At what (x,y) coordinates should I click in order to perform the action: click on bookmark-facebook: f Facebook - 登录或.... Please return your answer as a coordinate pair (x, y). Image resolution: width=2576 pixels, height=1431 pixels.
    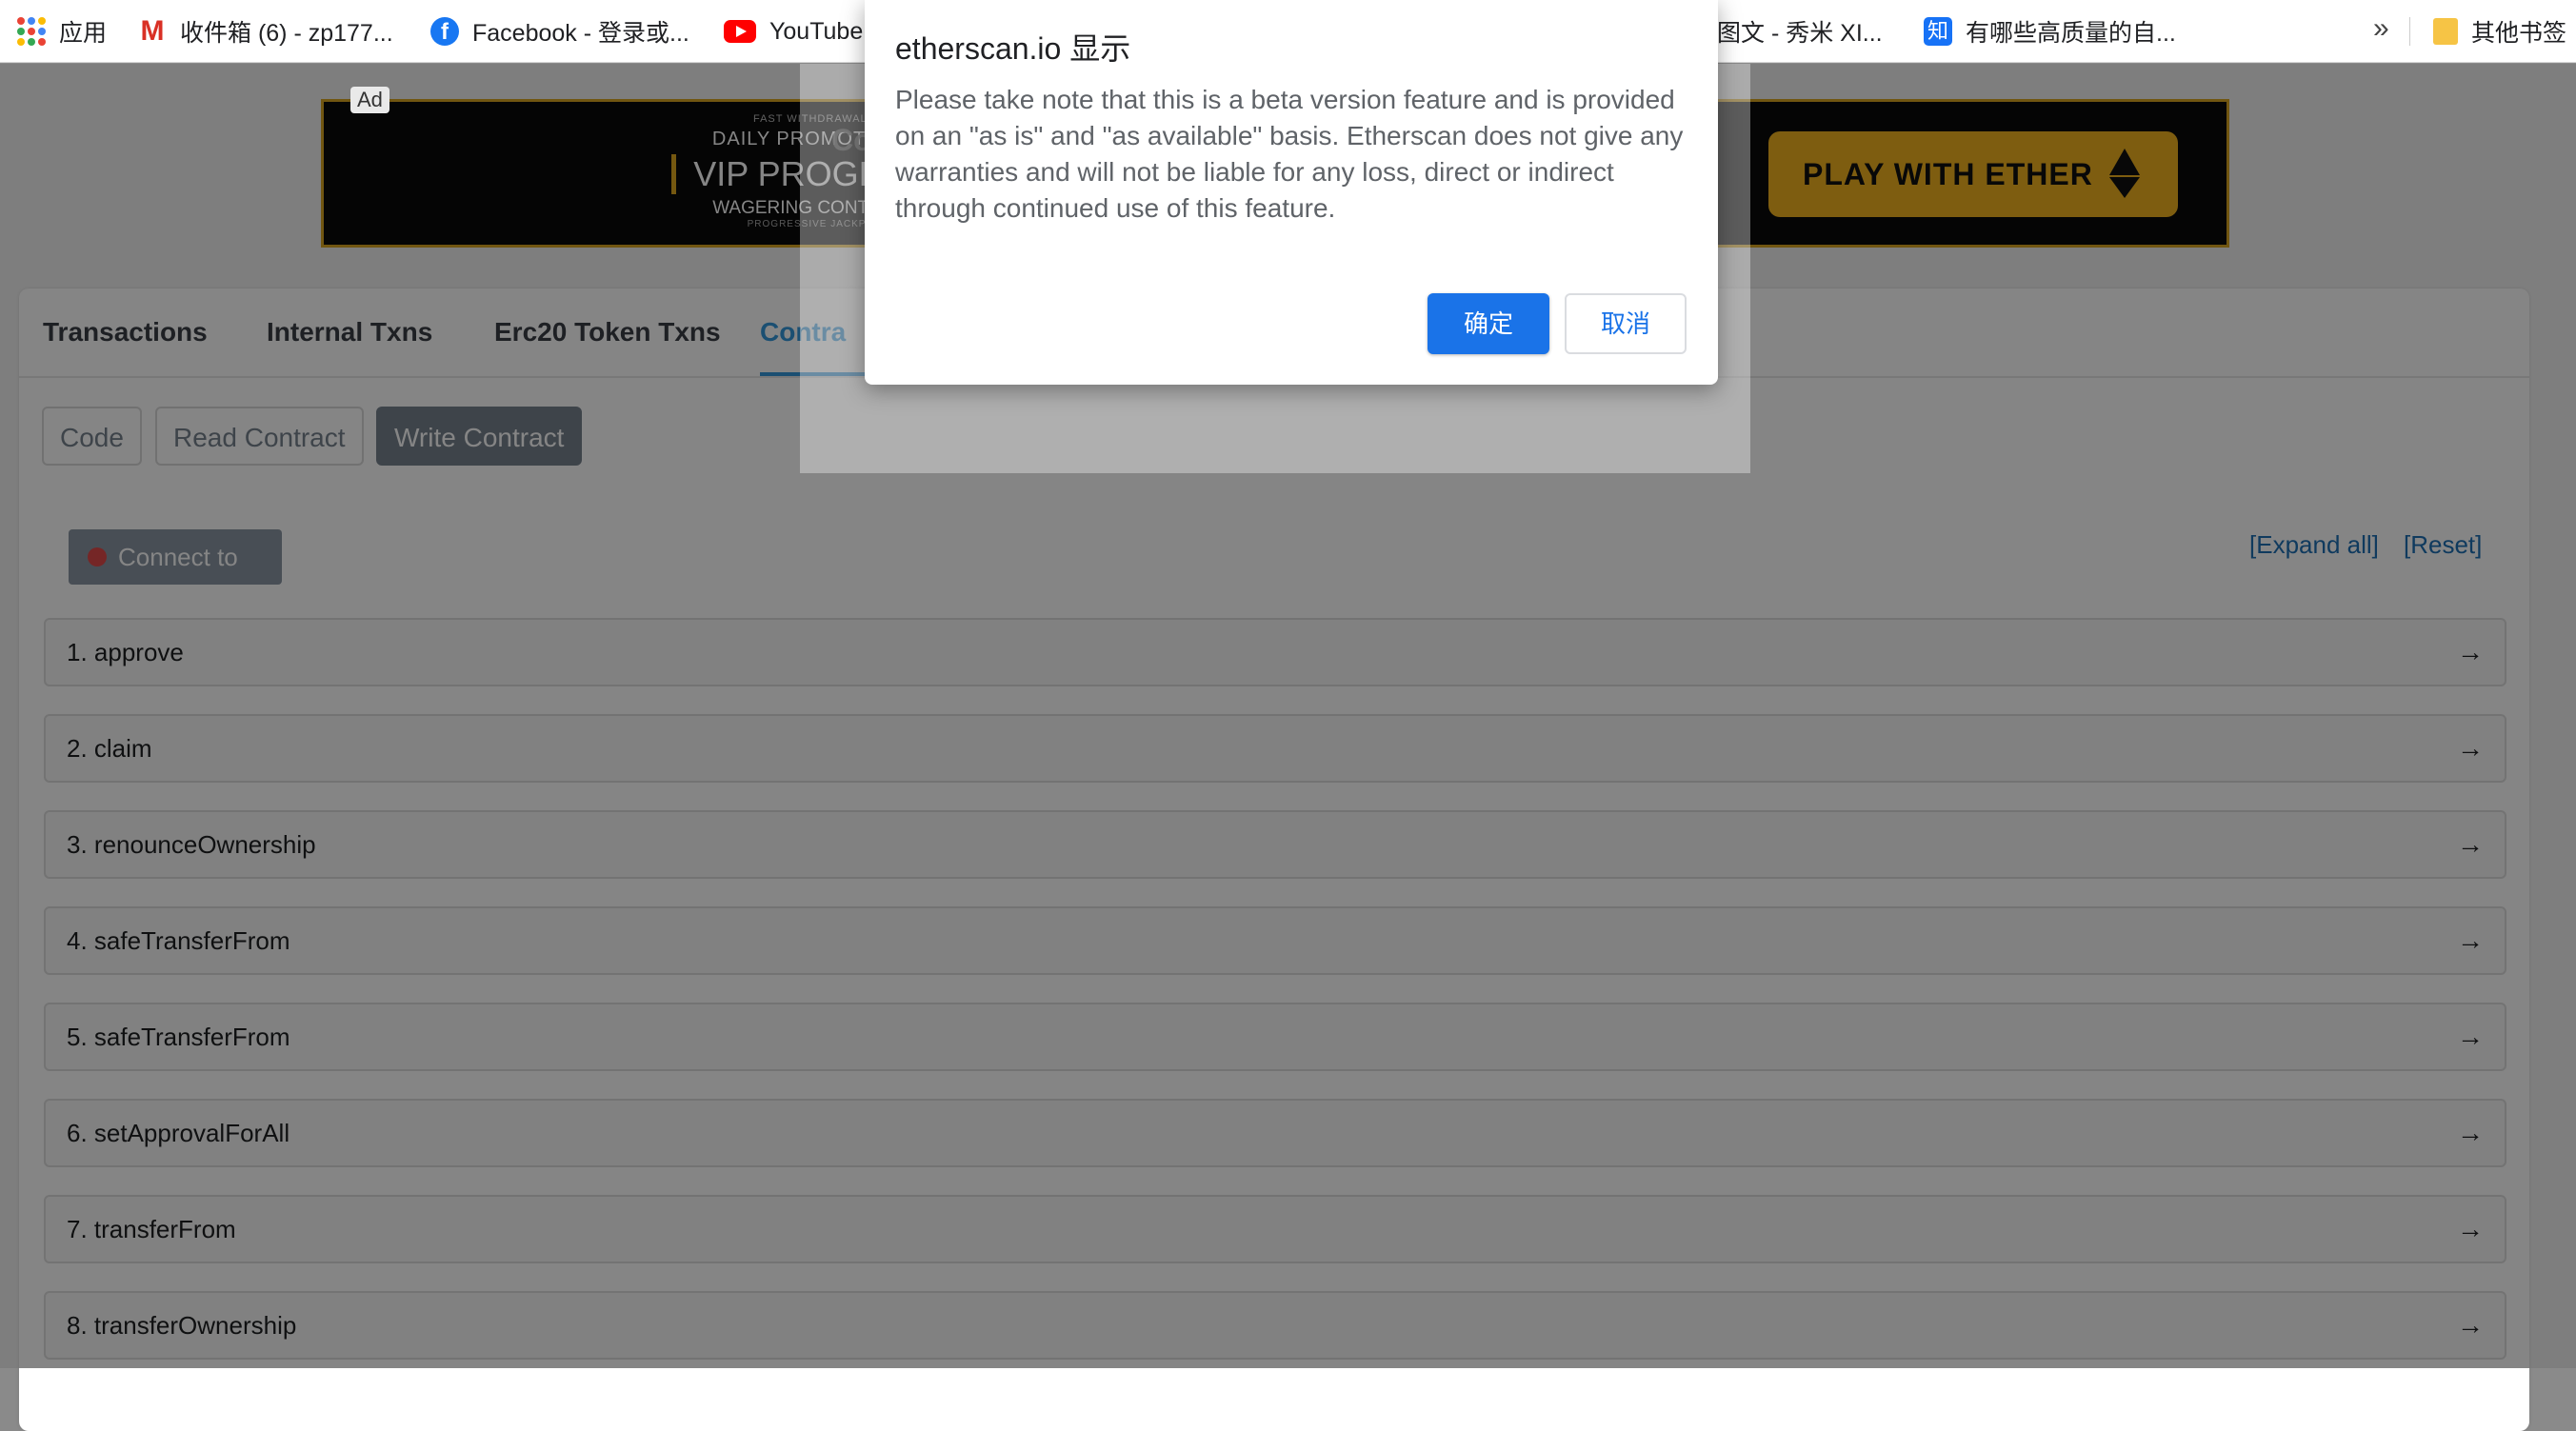
    Looking at the image, I should click on (559, 31).